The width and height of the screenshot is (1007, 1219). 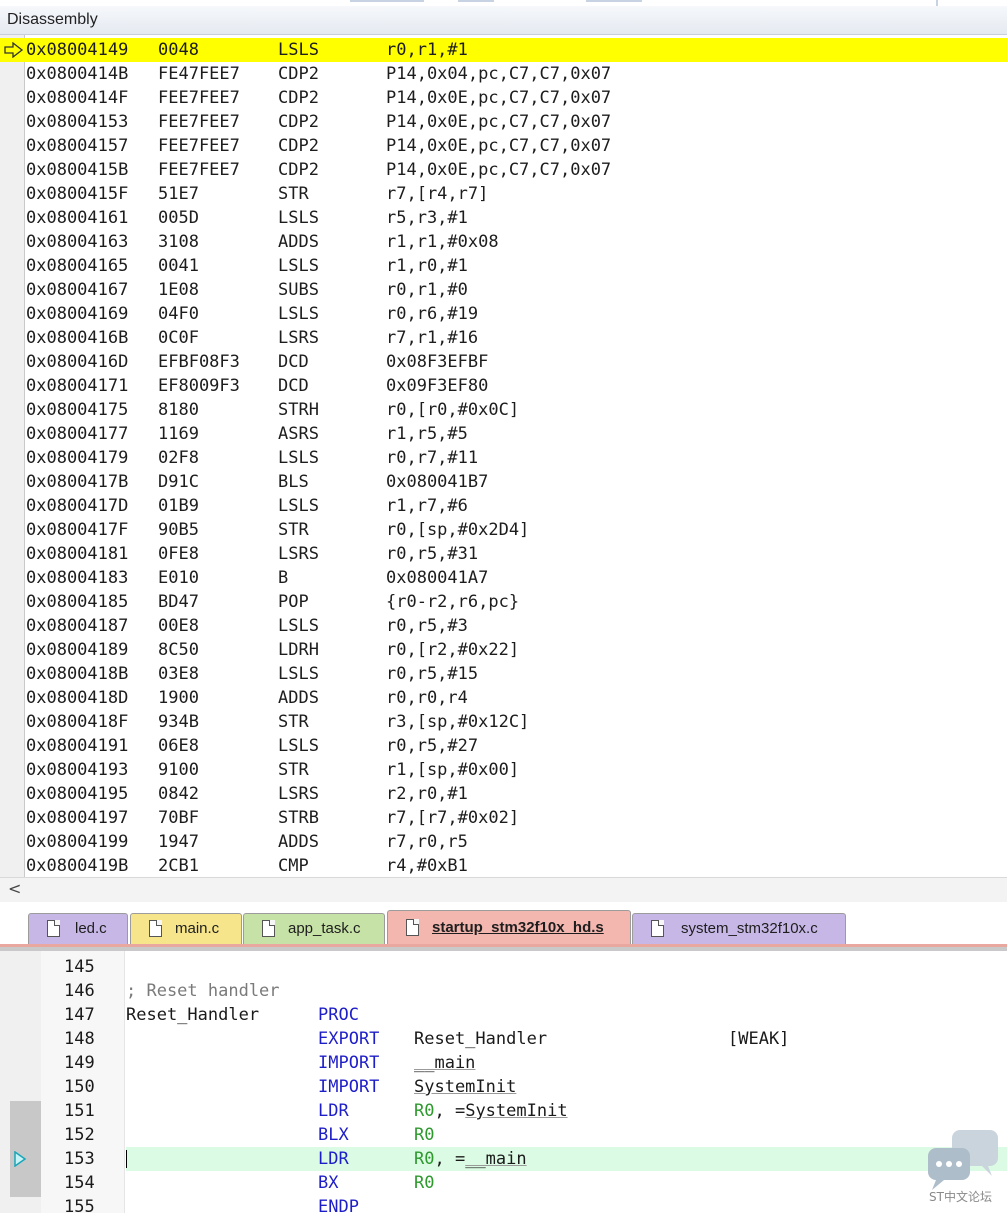 I want to click on instruction-operands: r0,[sp,#0x2D4], so click(x=458, y=530).